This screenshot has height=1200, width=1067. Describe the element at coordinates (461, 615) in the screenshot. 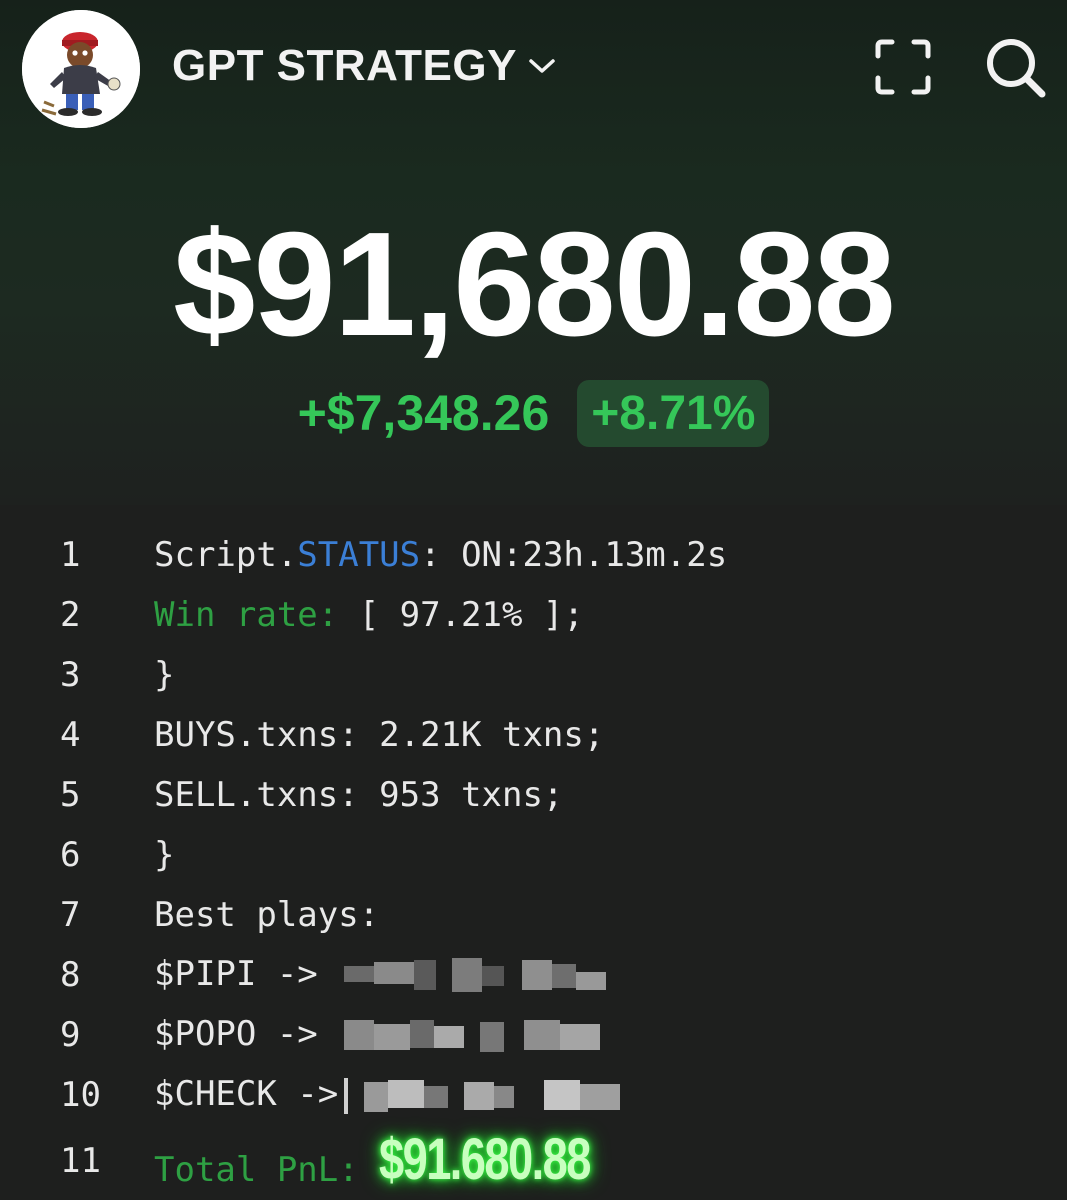

I see `code-token: [ 97.21% ];` at that location.